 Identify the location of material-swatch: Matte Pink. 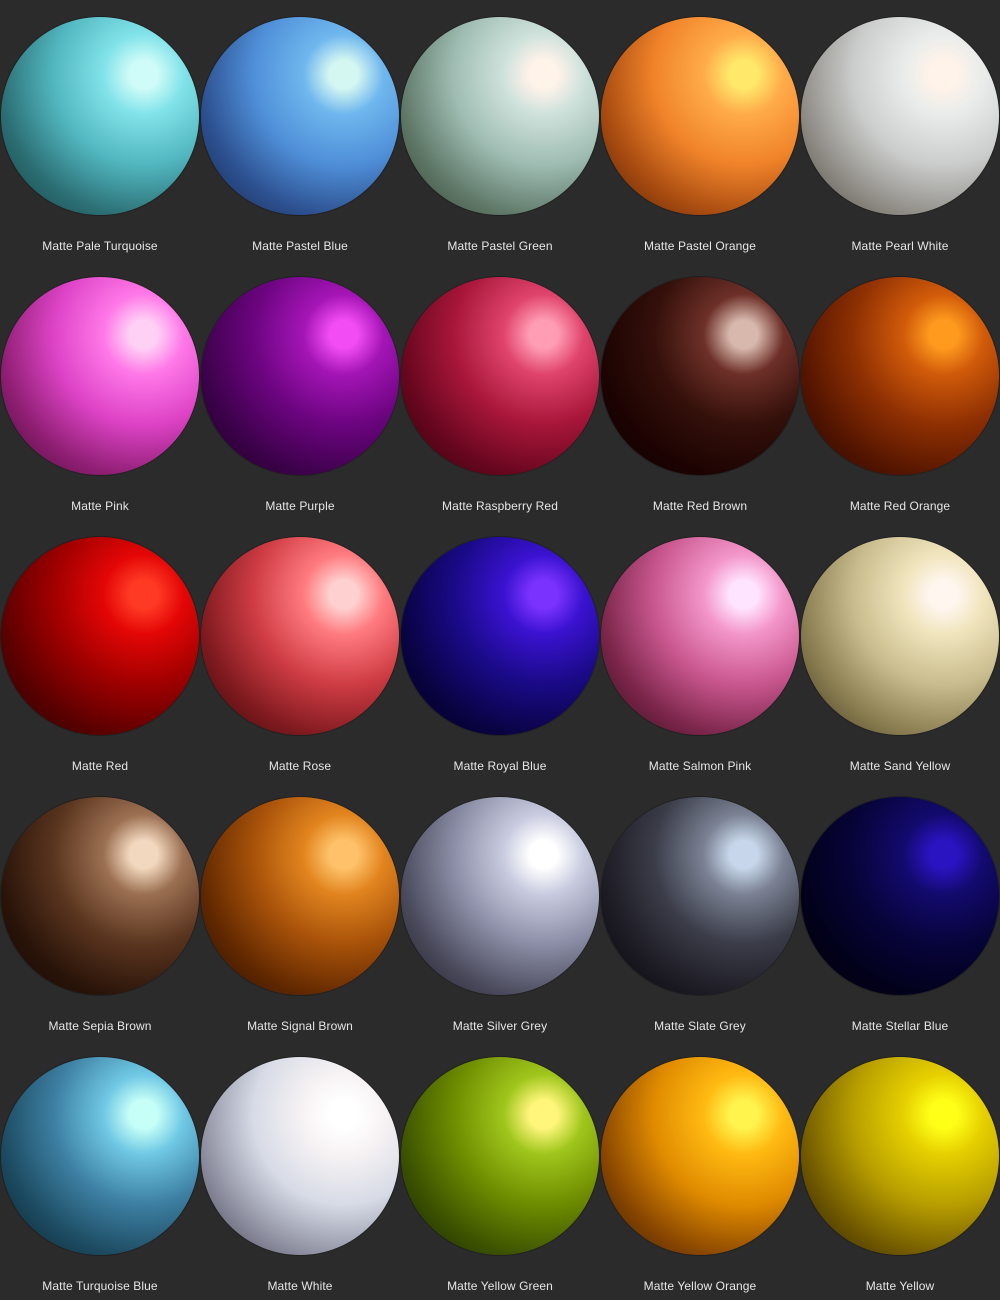
(100, 390).